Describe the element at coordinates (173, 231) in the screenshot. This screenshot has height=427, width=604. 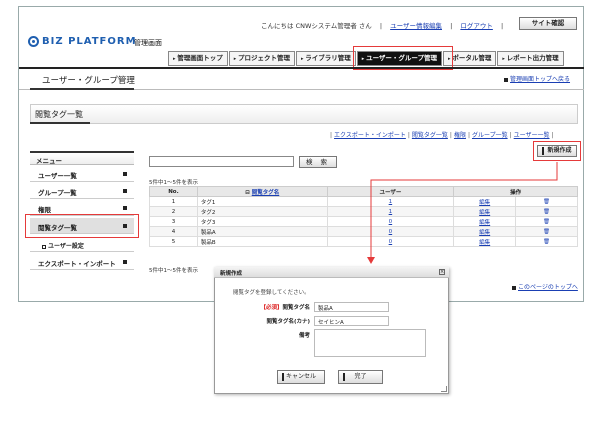
I see `cell-no: 4` at that location.